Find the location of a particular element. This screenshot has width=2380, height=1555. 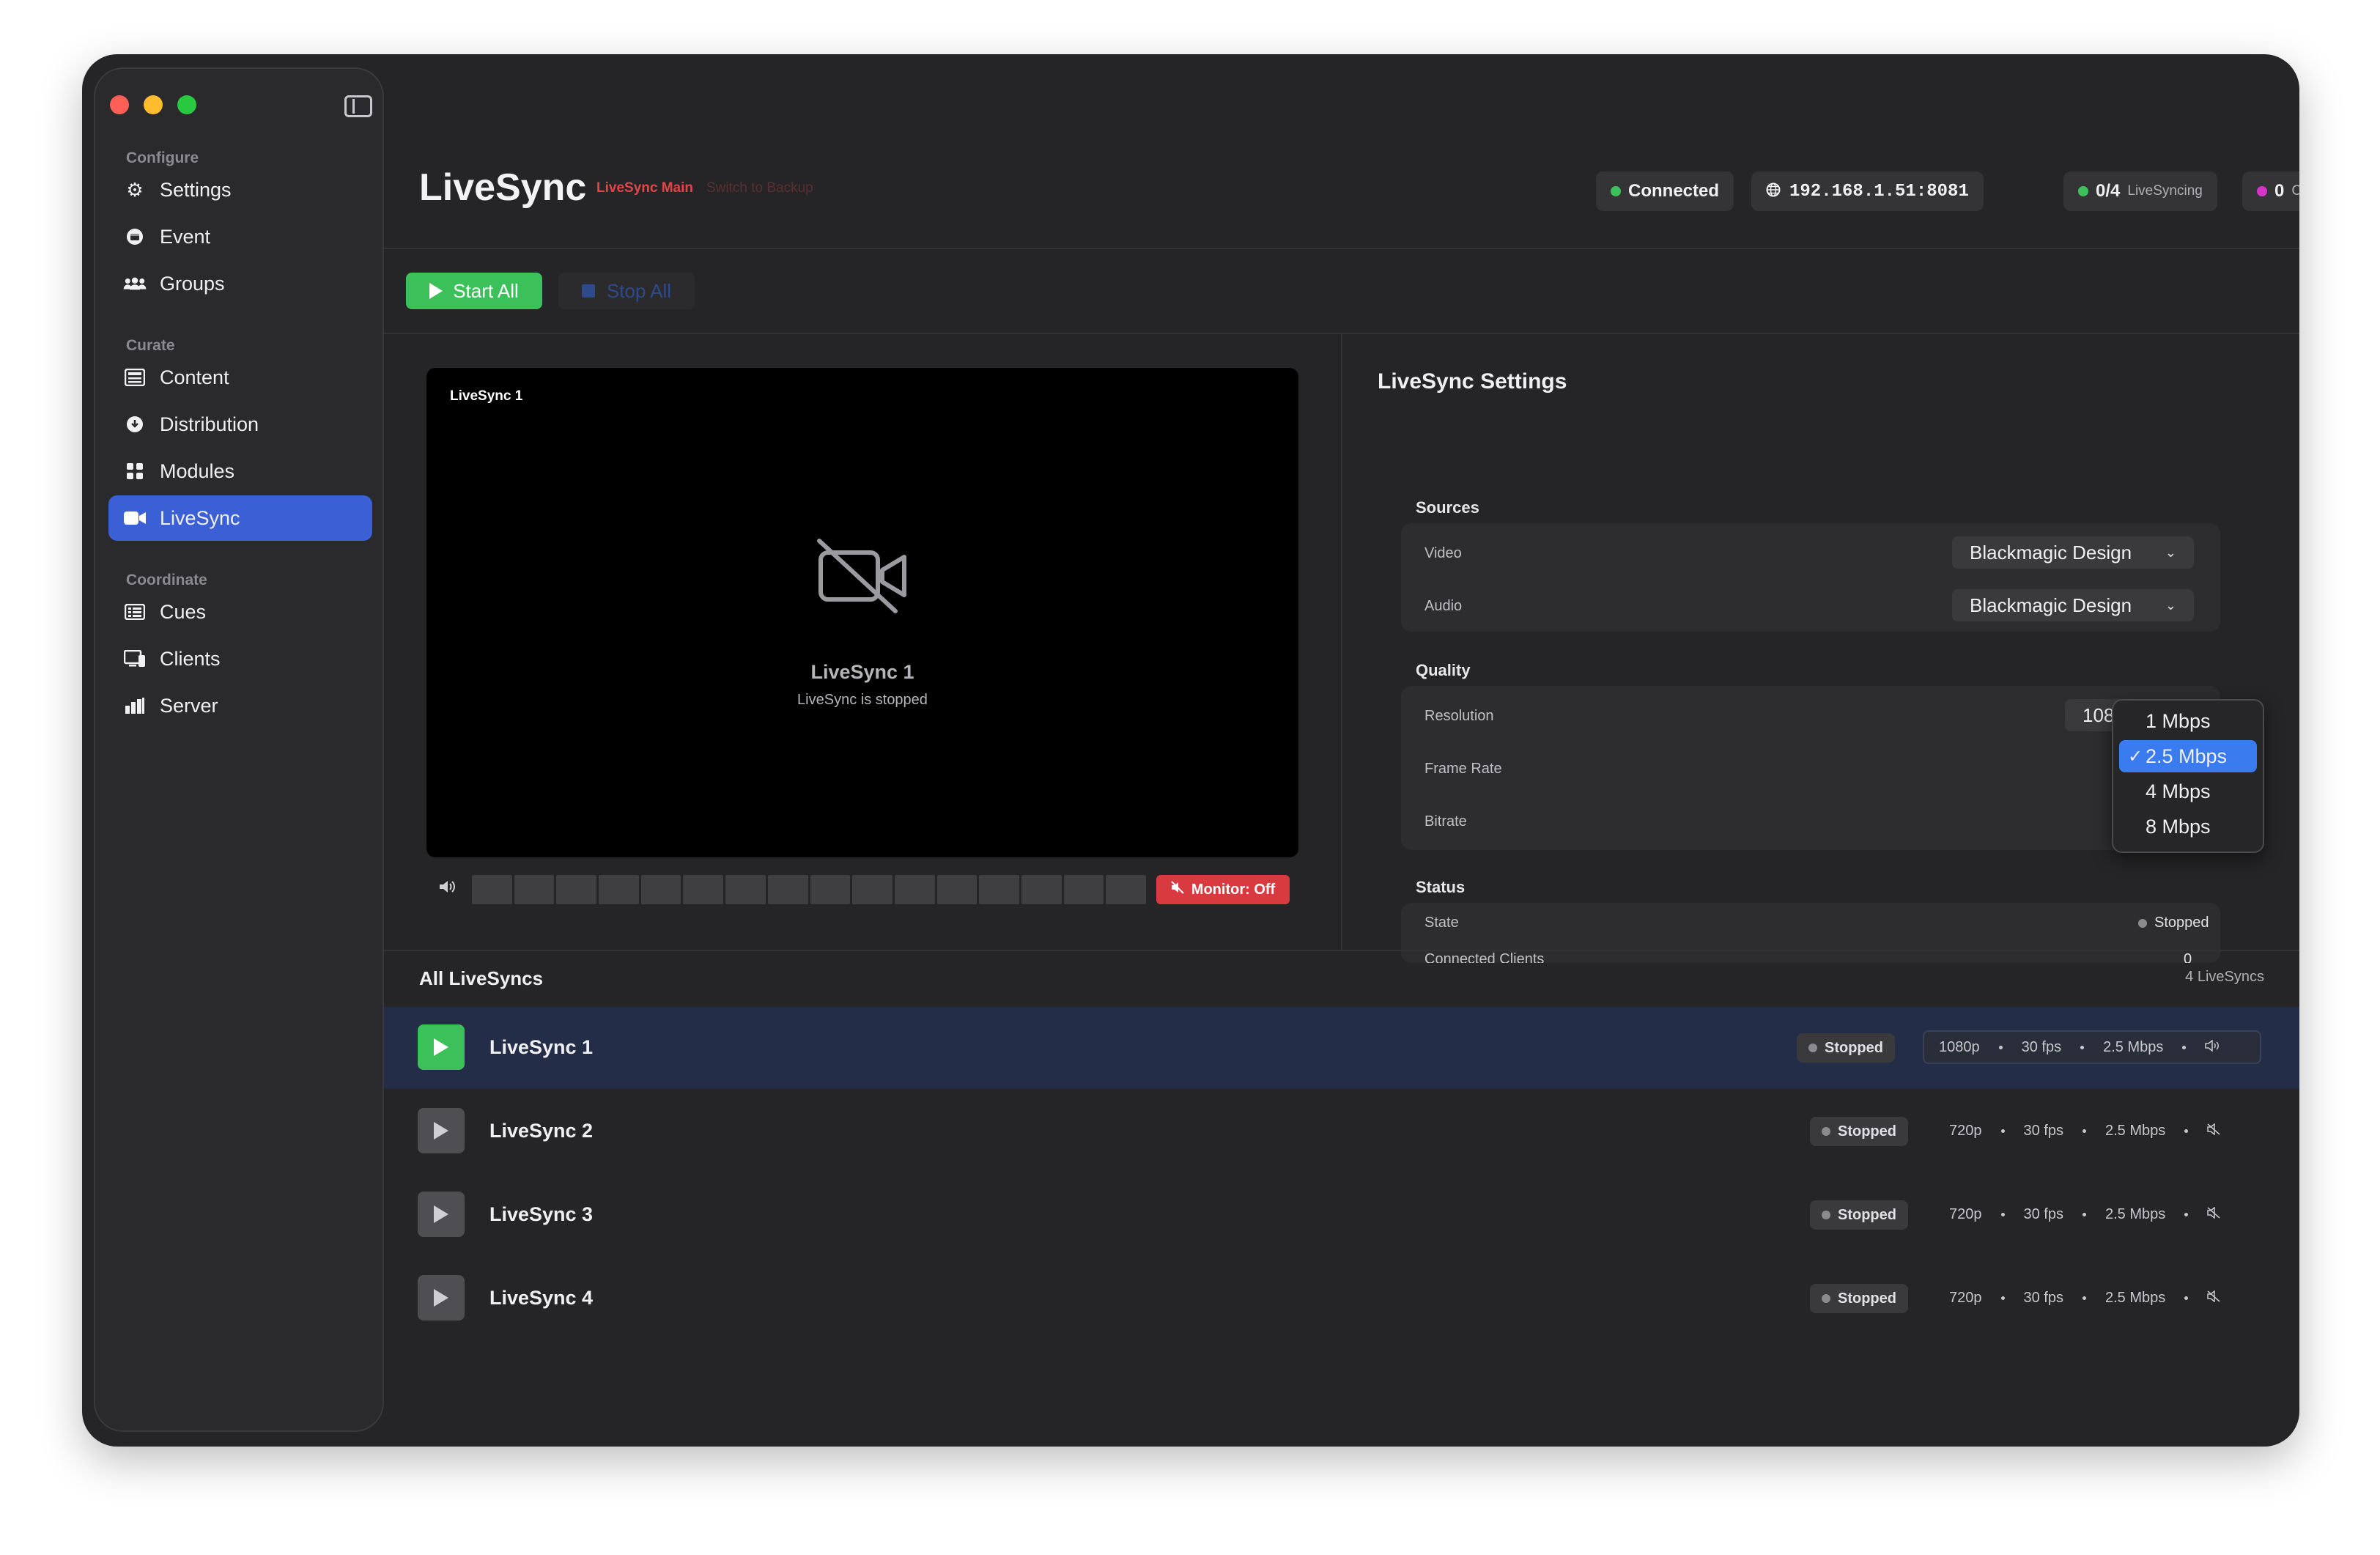

table-row: LiveSync 1 Stopped 1080p 30 fps 2.5 Mbps is located at coordinates (1341, 1048).